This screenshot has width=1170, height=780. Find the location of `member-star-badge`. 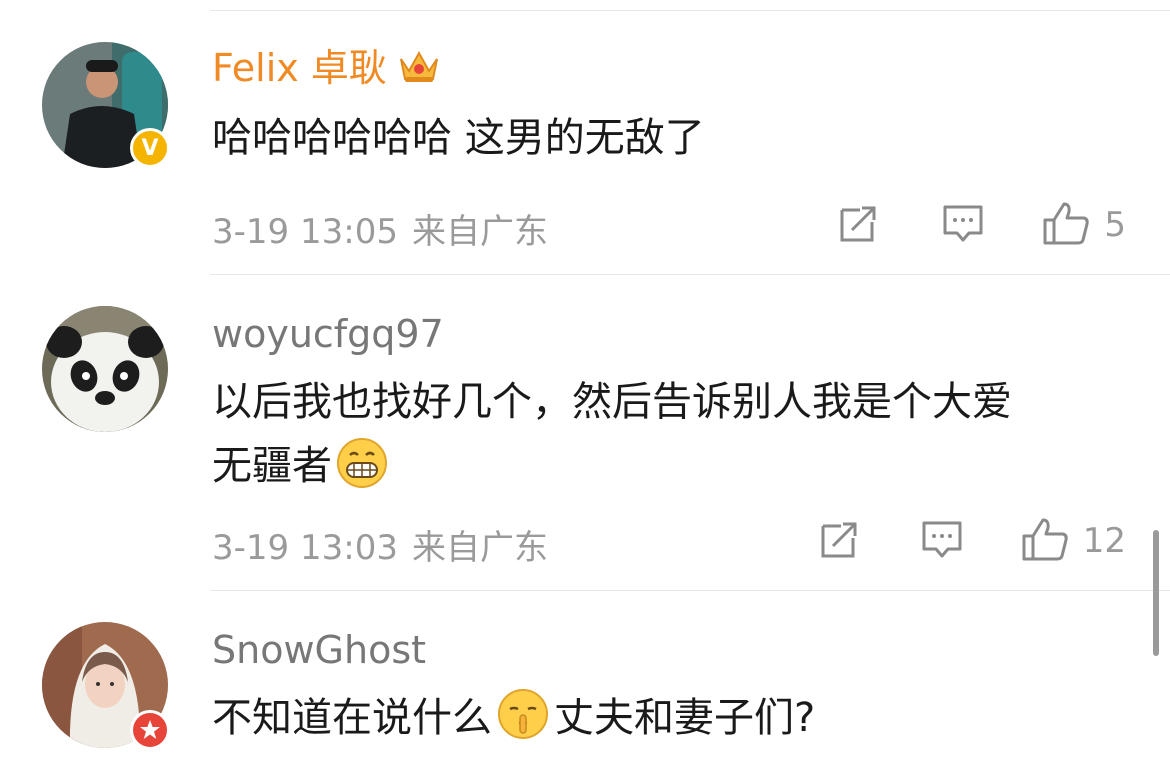

member-star-badge is located at coordinates (150, 730).